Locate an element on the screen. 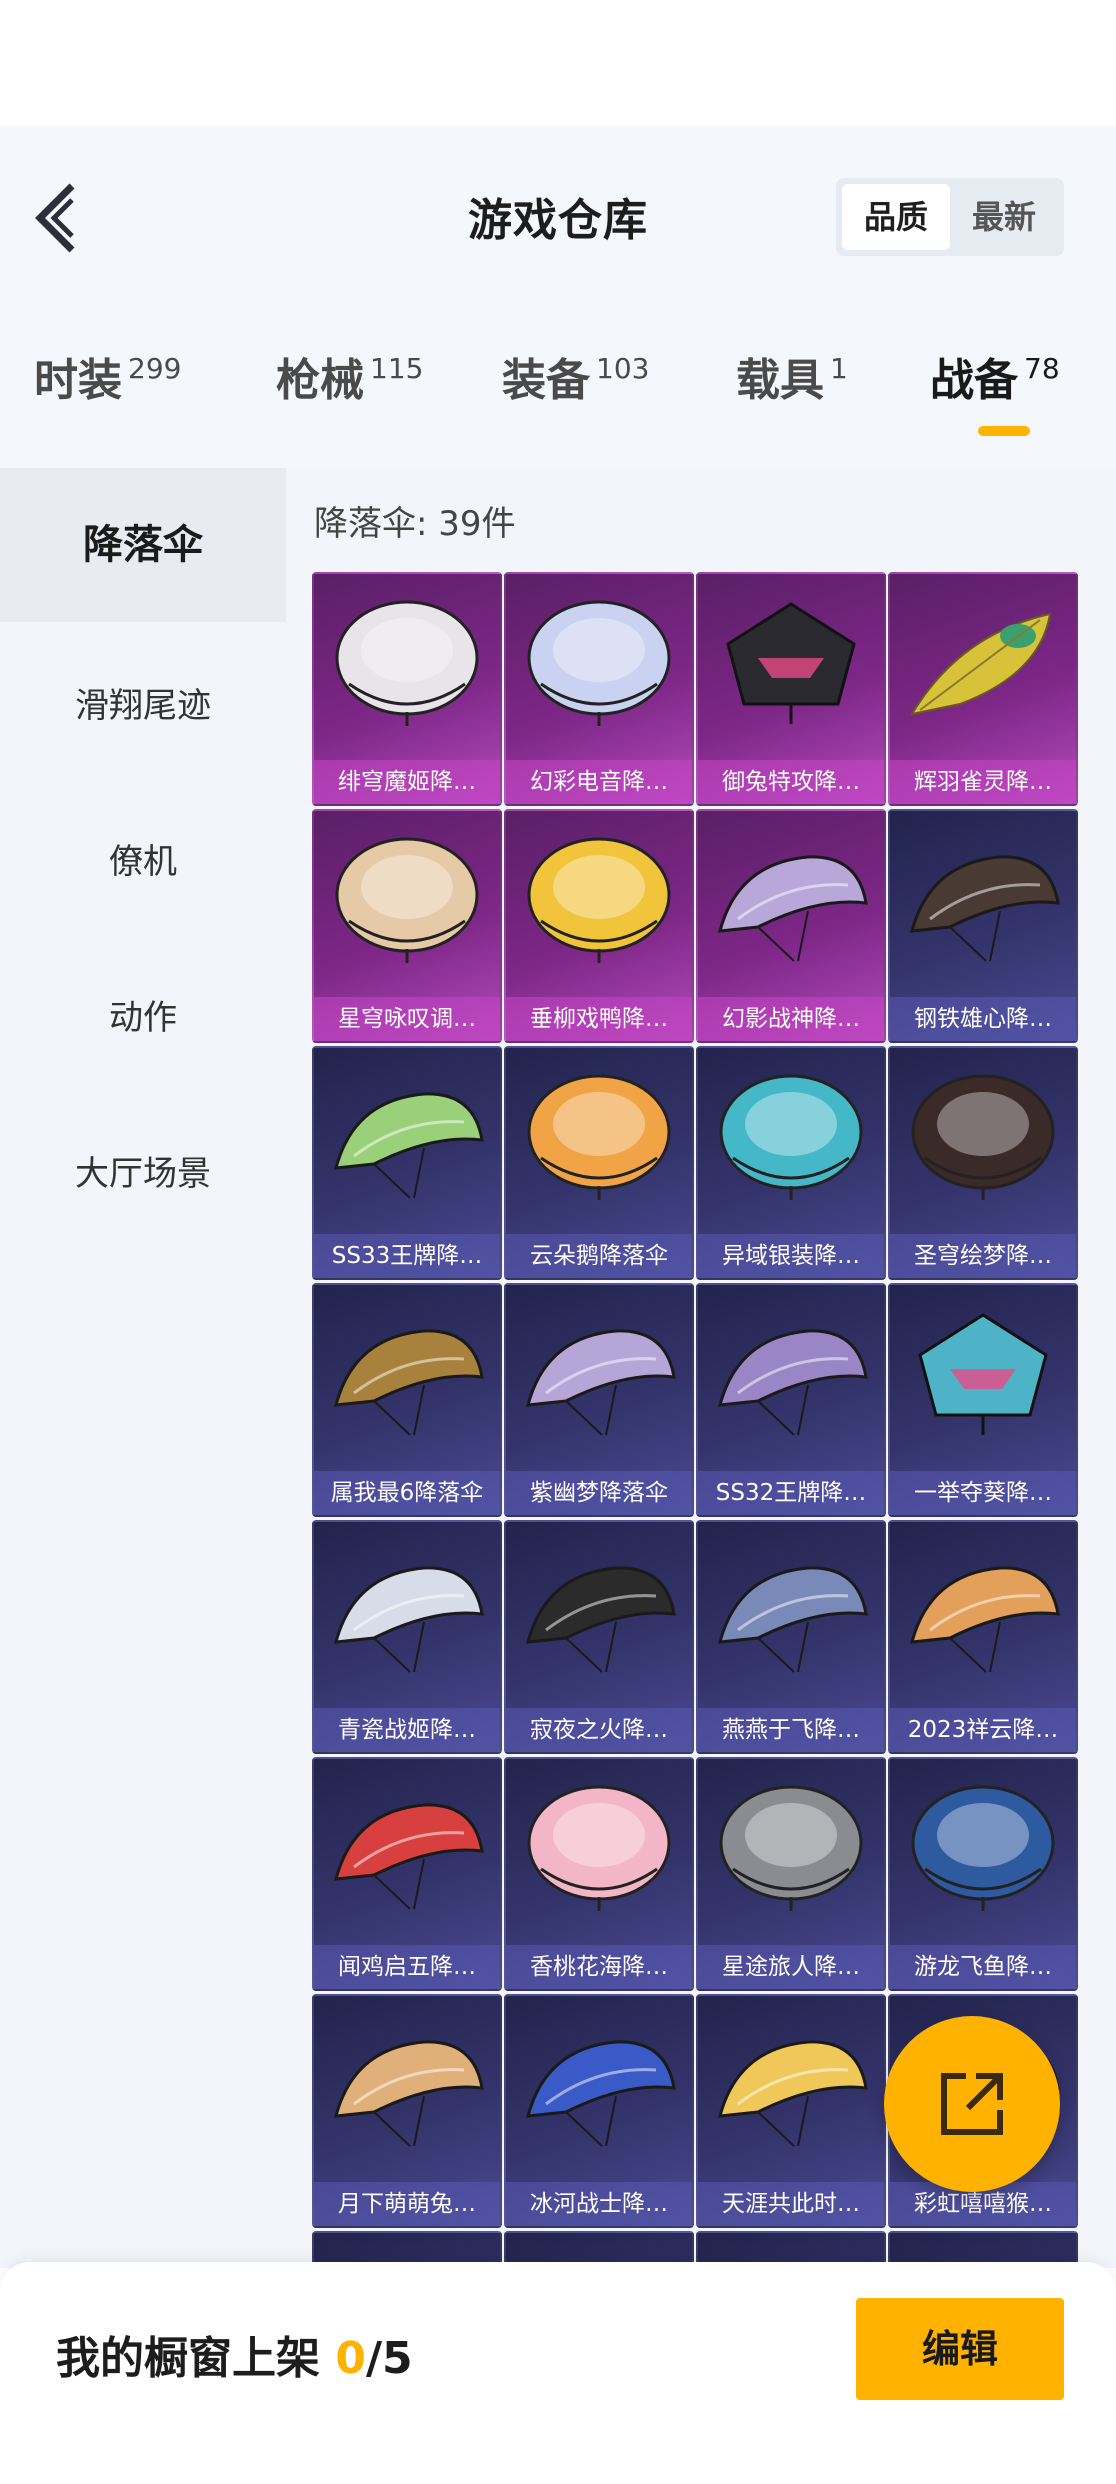 This screenshot has height=2484, width=1116. tab-count: 1 is located at coordinates (839, 368).